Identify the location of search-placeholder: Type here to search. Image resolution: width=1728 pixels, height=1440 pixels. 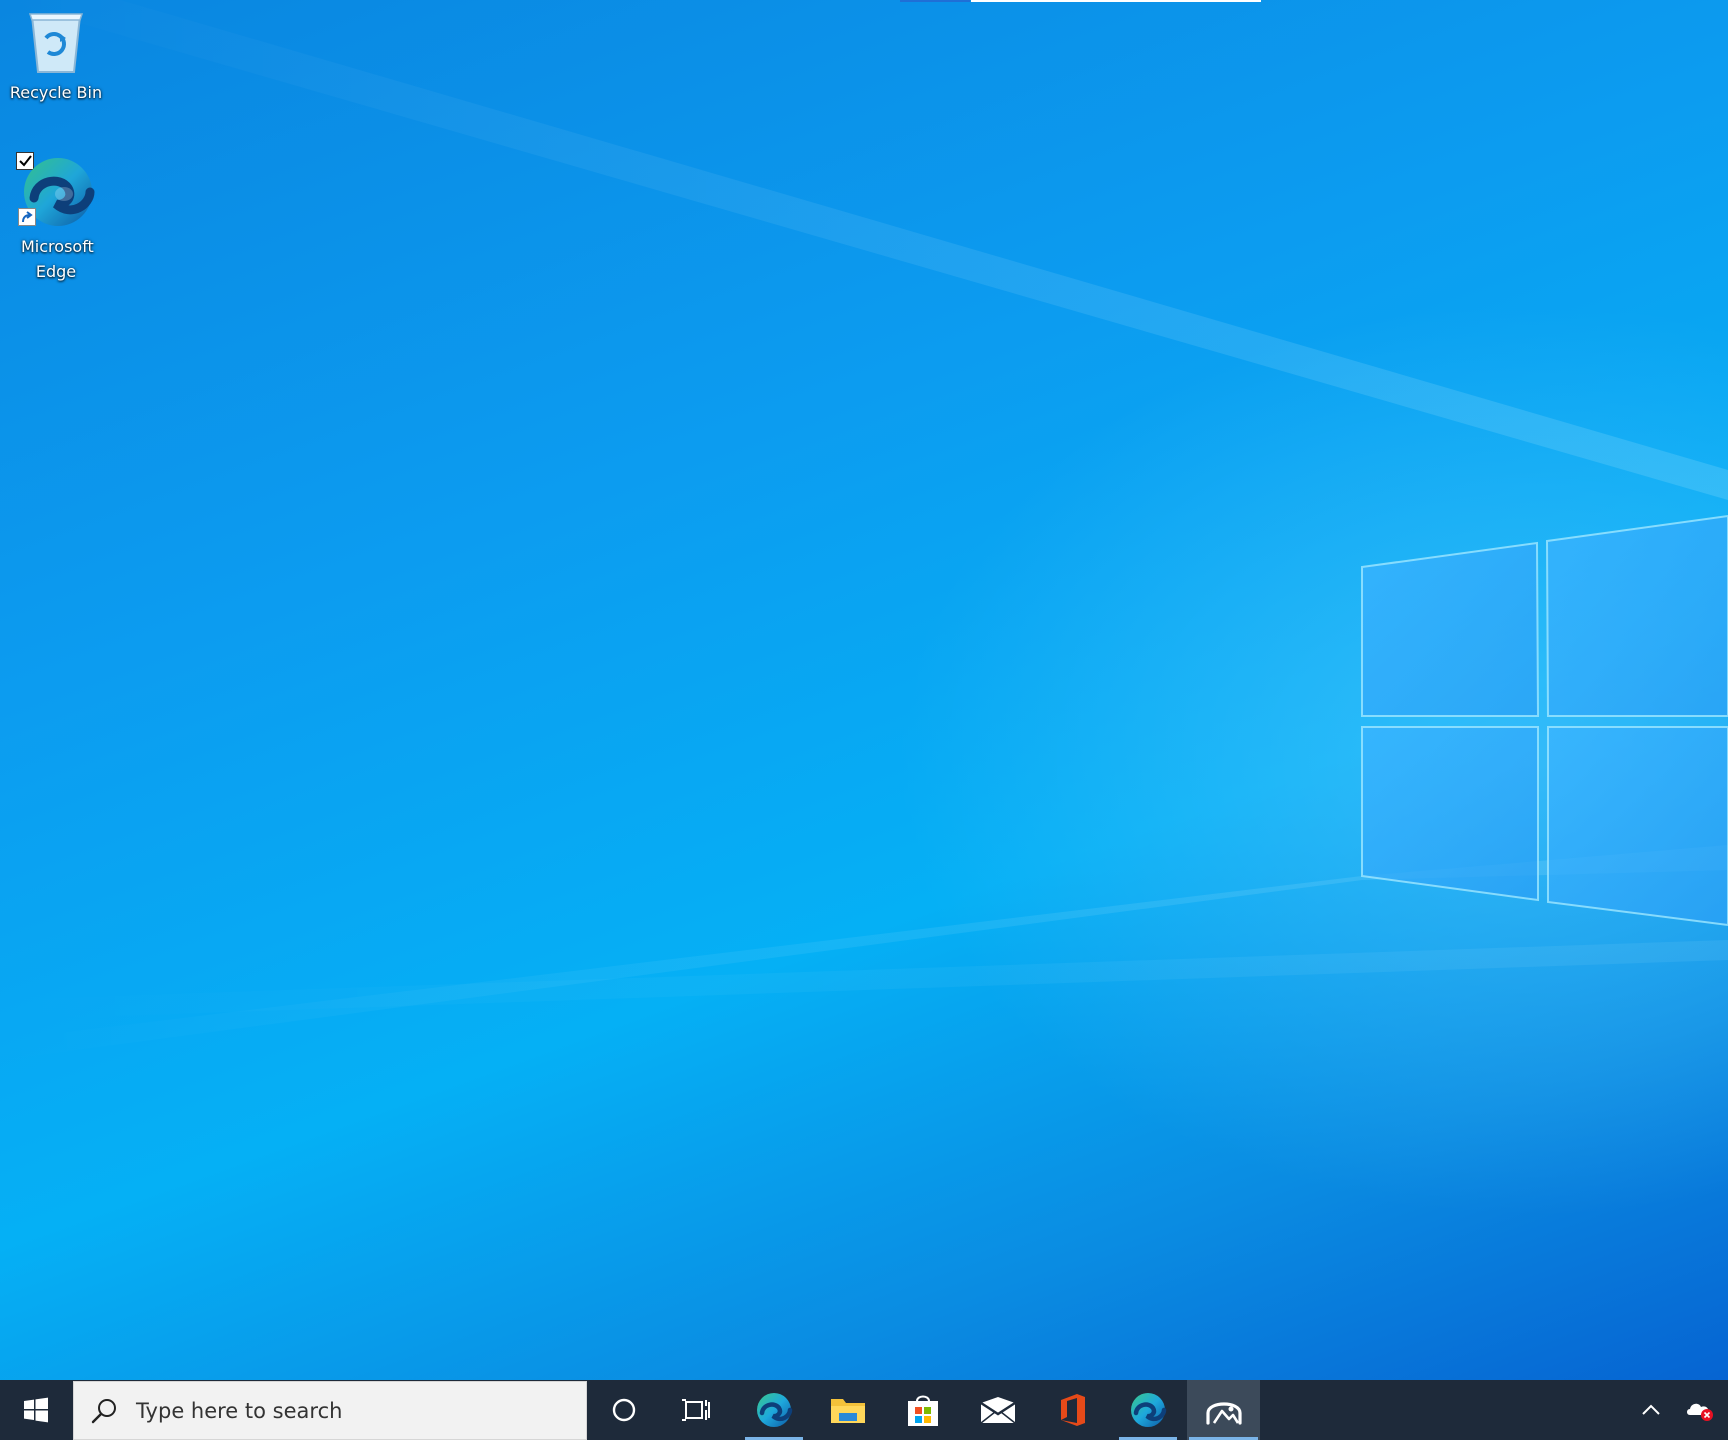
(239, 1410).